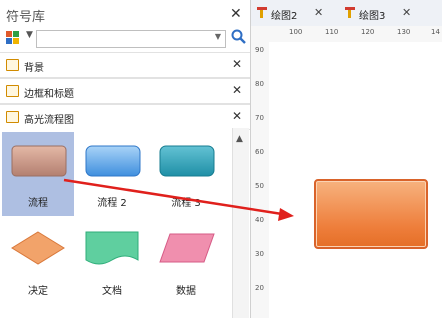  I want to click on shape-process: 流程, so click(38, 174).